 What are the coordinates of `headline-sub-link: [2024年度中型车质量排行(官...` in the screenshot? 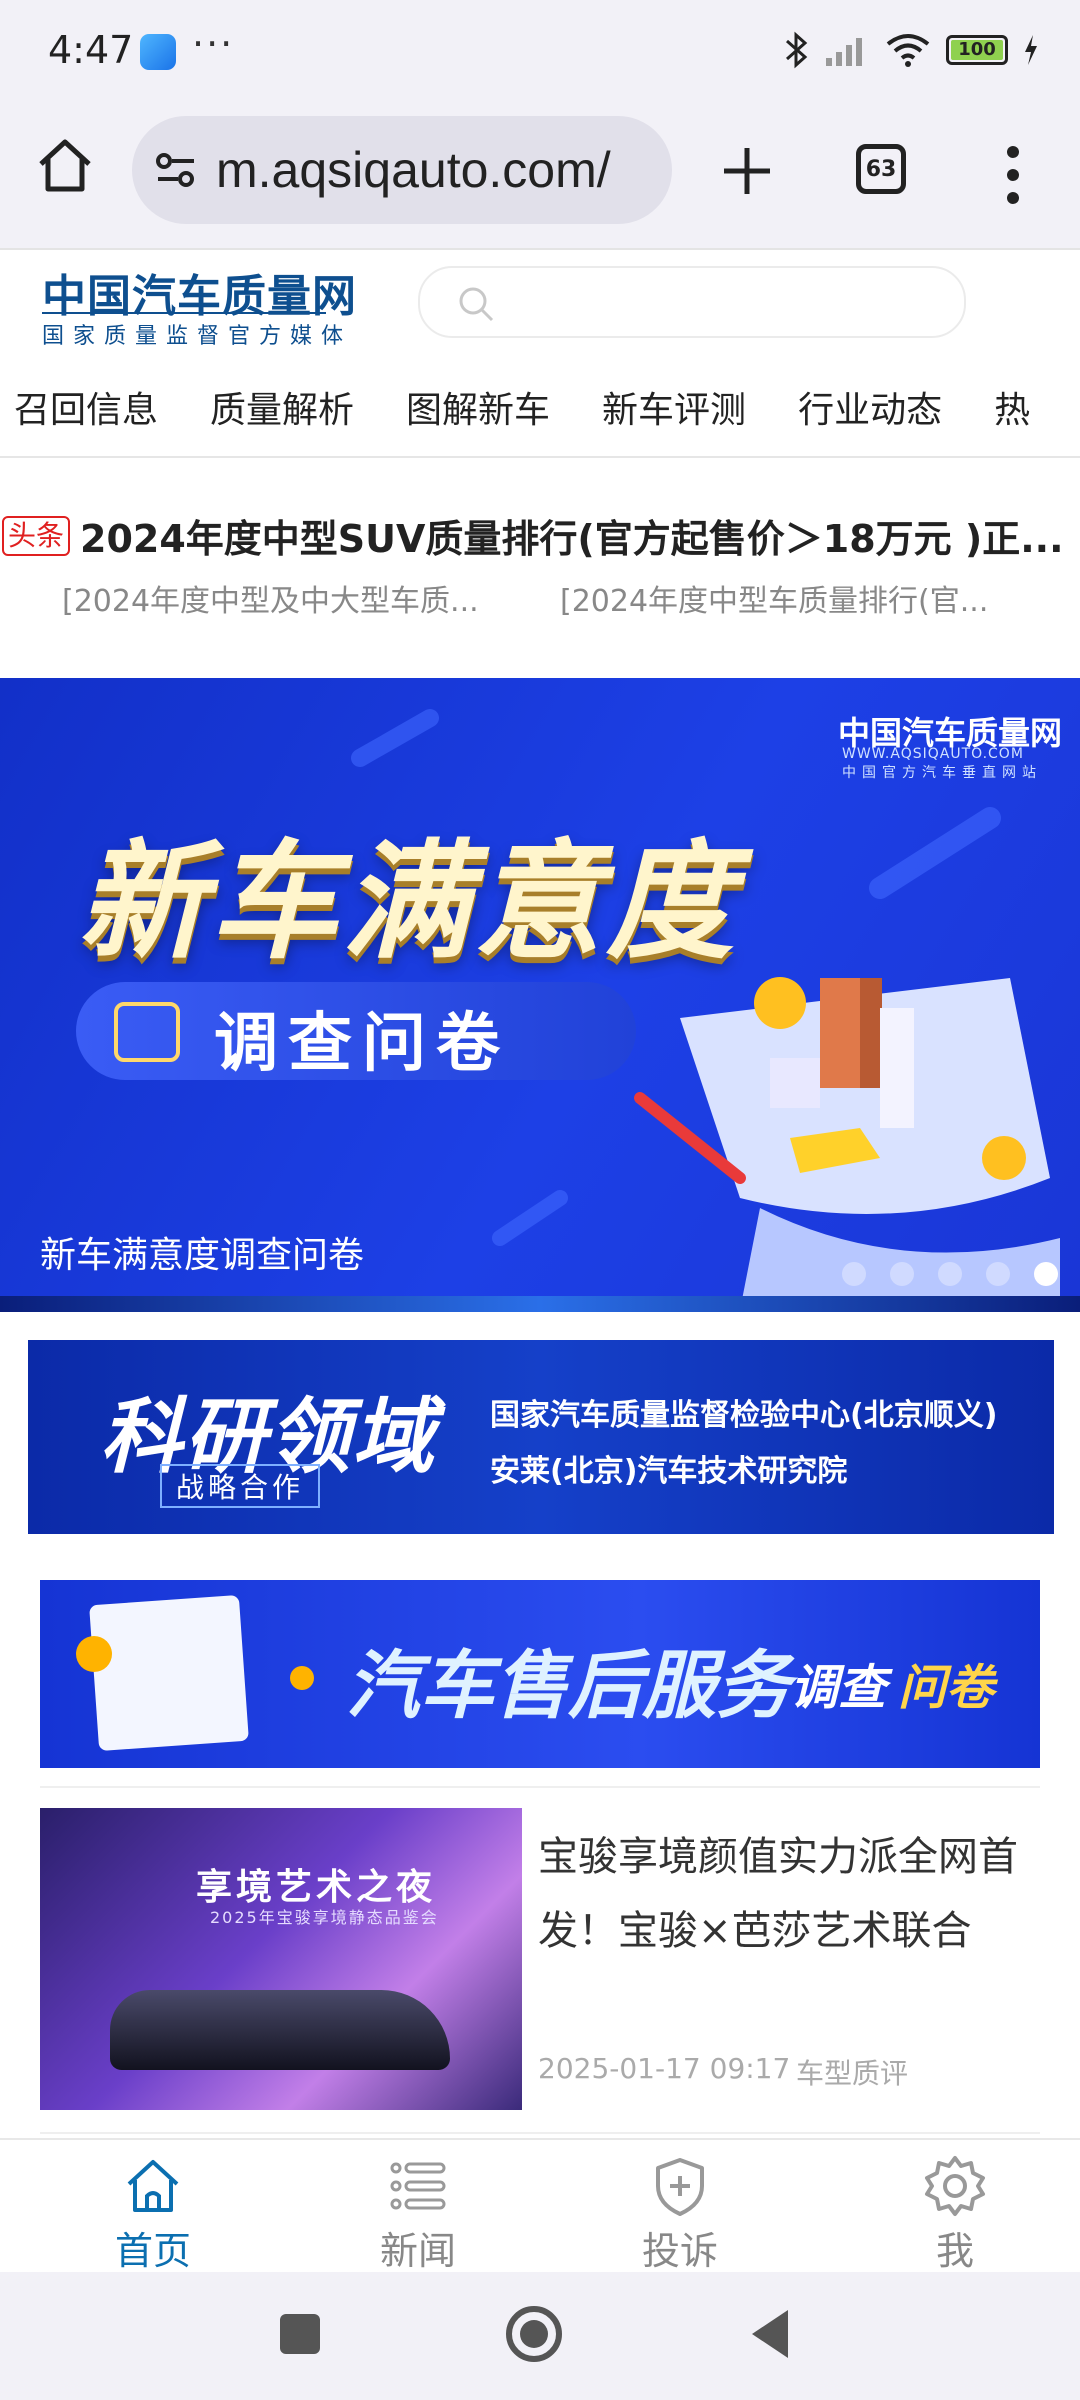 It's located at (780, 598).